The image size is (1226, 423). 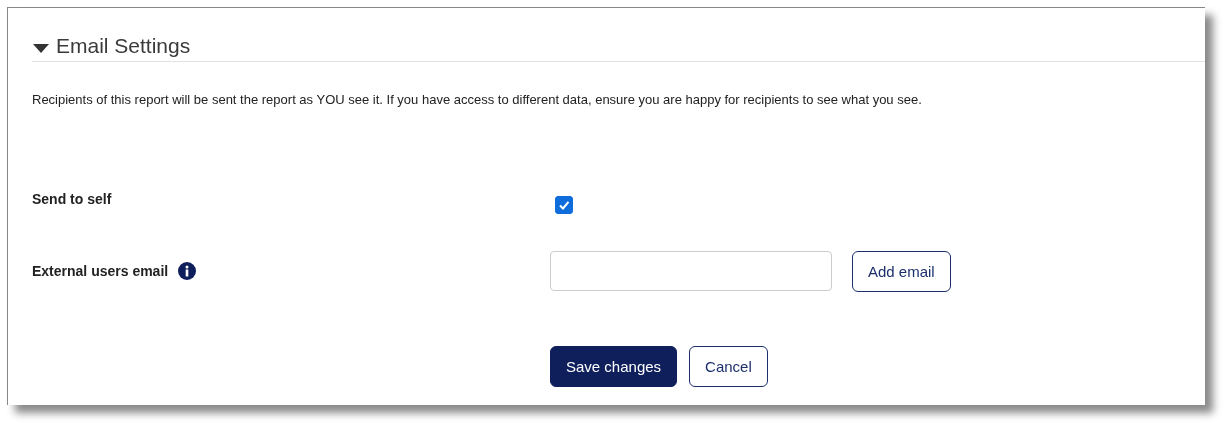 I want to click on checkbox, so click(x=564, y=205).